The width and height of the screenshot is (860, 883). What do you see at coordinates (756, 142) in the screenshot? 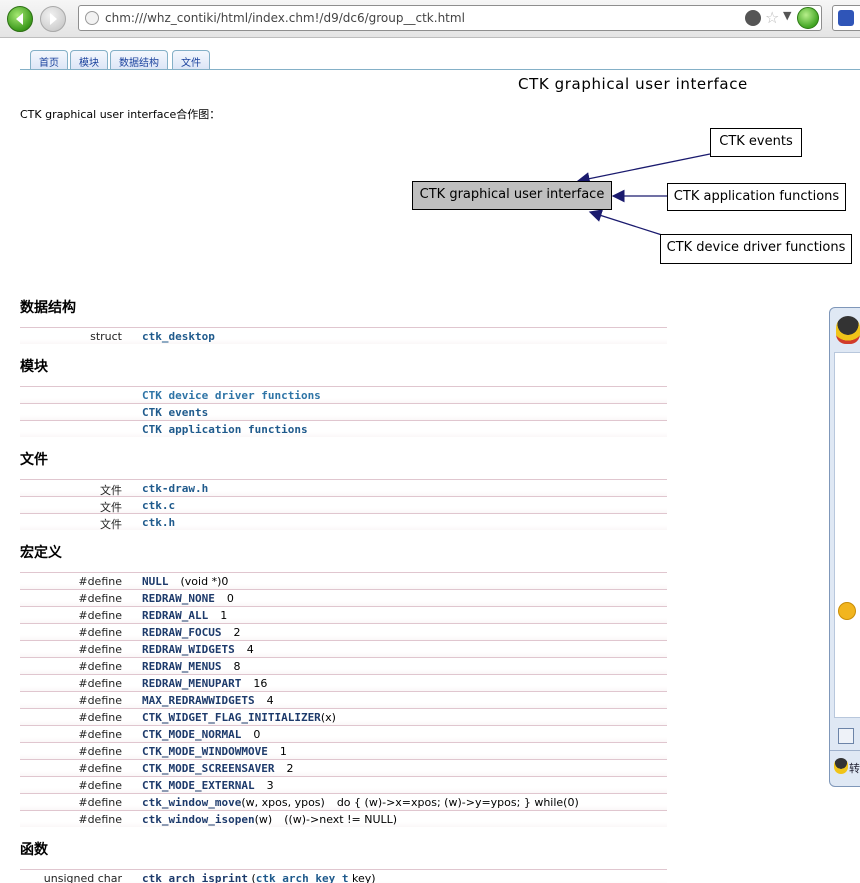
I see `graph-node-events: CTK events` at bounding box center [756, 142].